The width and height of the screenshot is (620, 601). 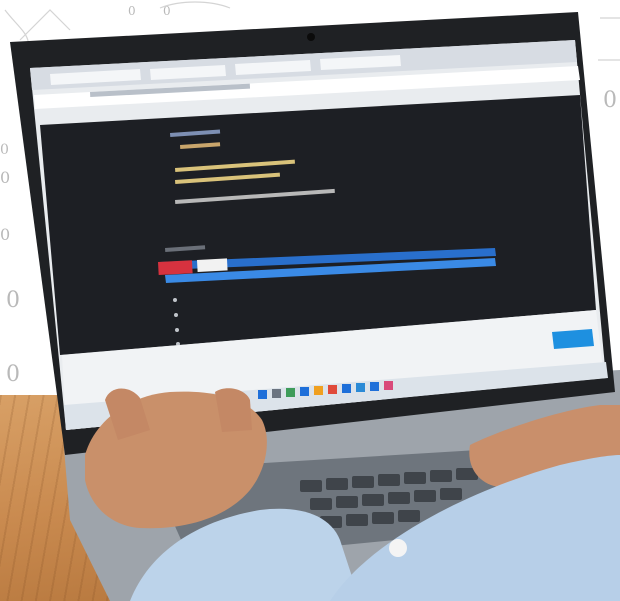 I want to click on windows-start-icon, so click(x=262, y=394).